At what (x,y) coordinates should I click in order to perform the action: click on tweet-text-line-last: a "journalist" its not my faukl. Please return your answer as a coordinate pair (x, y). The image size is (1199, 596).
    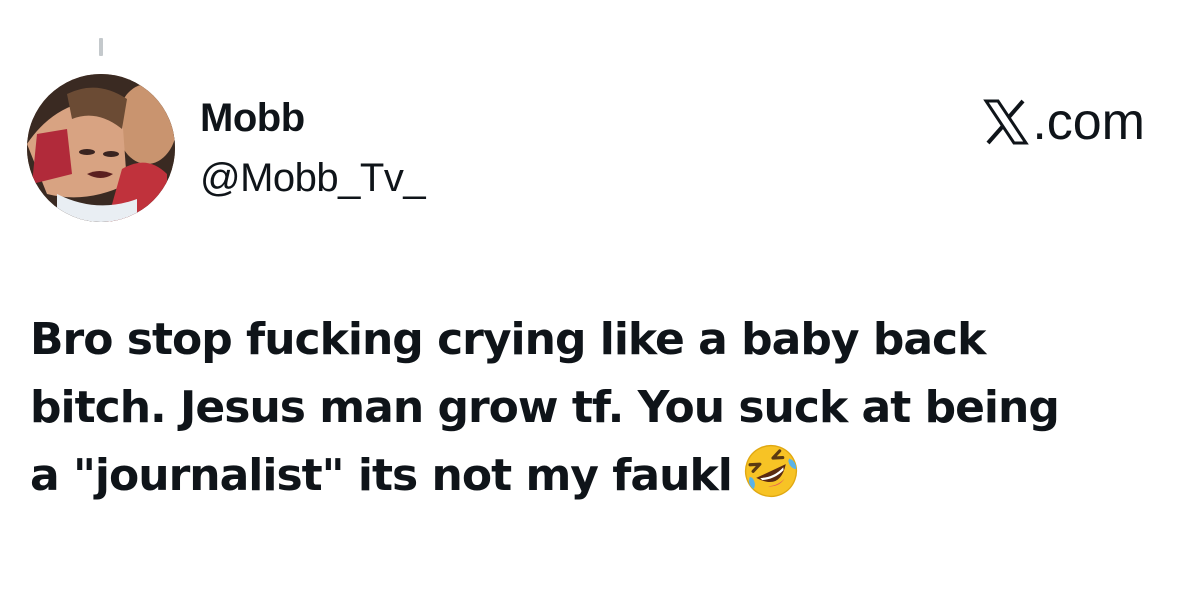
    Looking at the image, I should click on (605, 476).